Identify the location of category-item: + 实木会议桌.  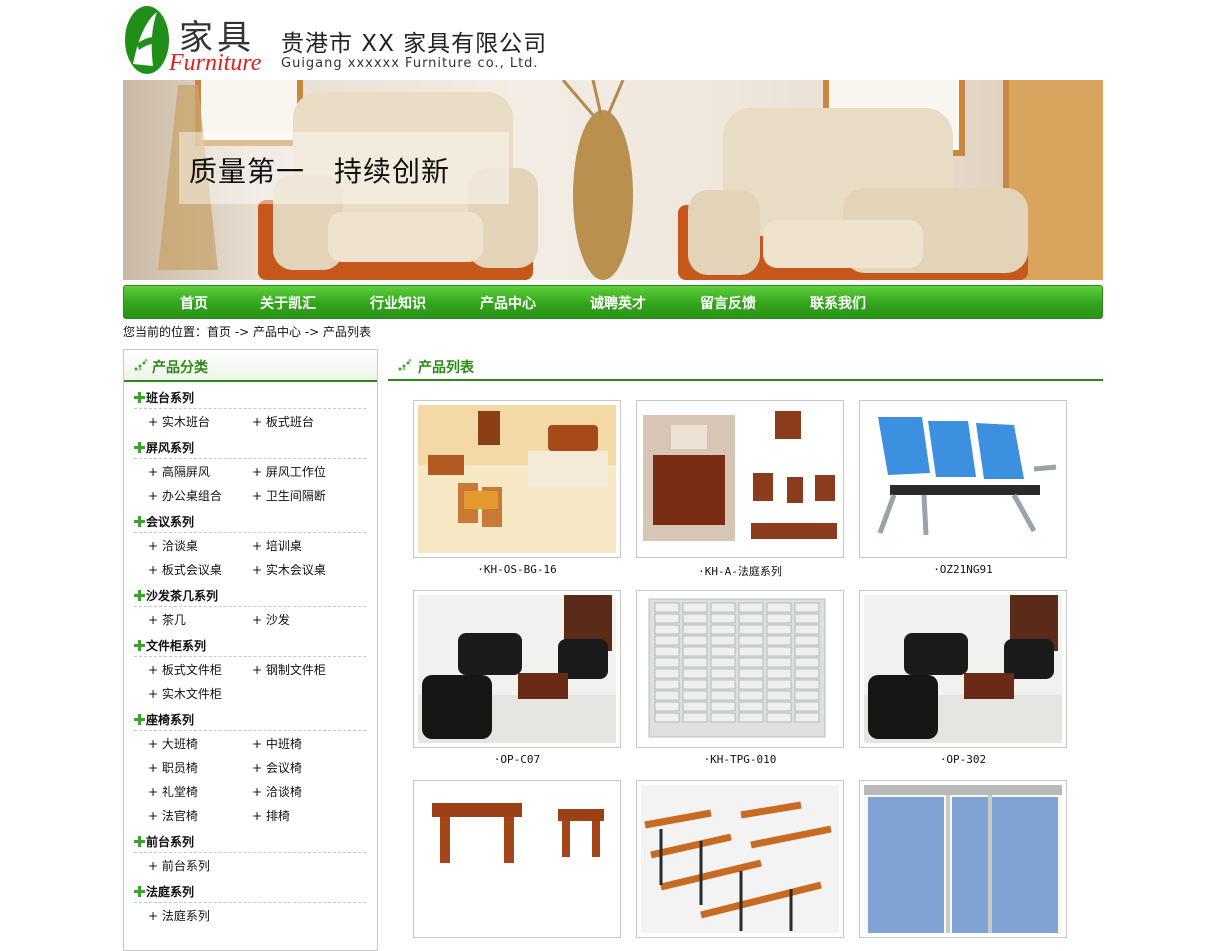
(289, 569).